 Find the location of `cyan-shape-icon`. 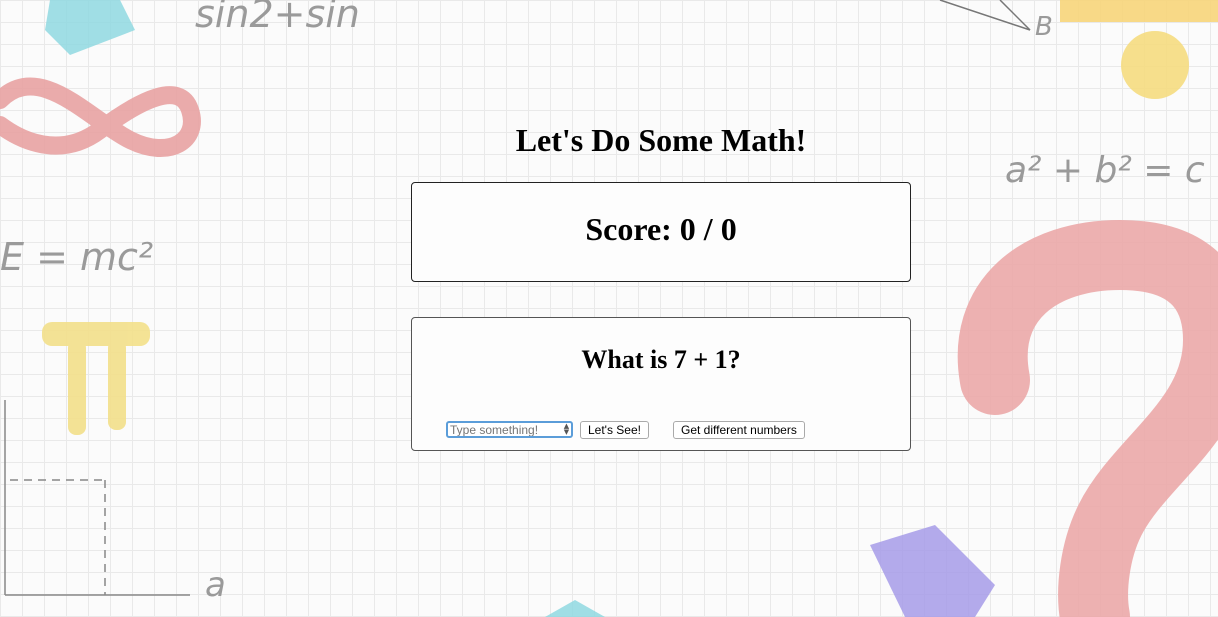

cyan-shape-icon is located at coordinates (575, 608).